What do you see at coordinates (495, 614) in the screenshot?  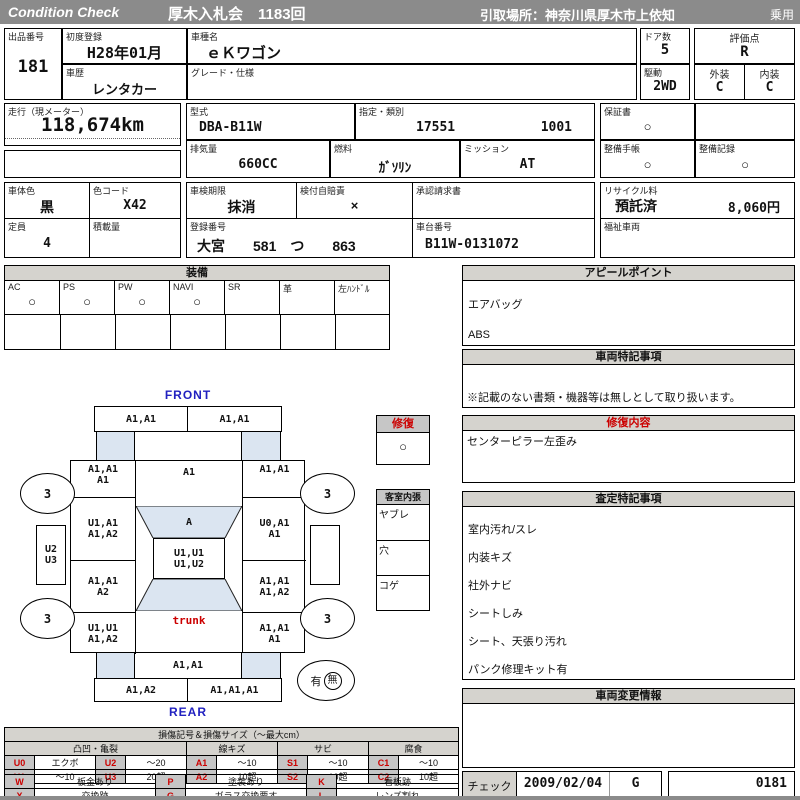 I see `assessment-line: シートしみ` at bounding box center [495, 614].